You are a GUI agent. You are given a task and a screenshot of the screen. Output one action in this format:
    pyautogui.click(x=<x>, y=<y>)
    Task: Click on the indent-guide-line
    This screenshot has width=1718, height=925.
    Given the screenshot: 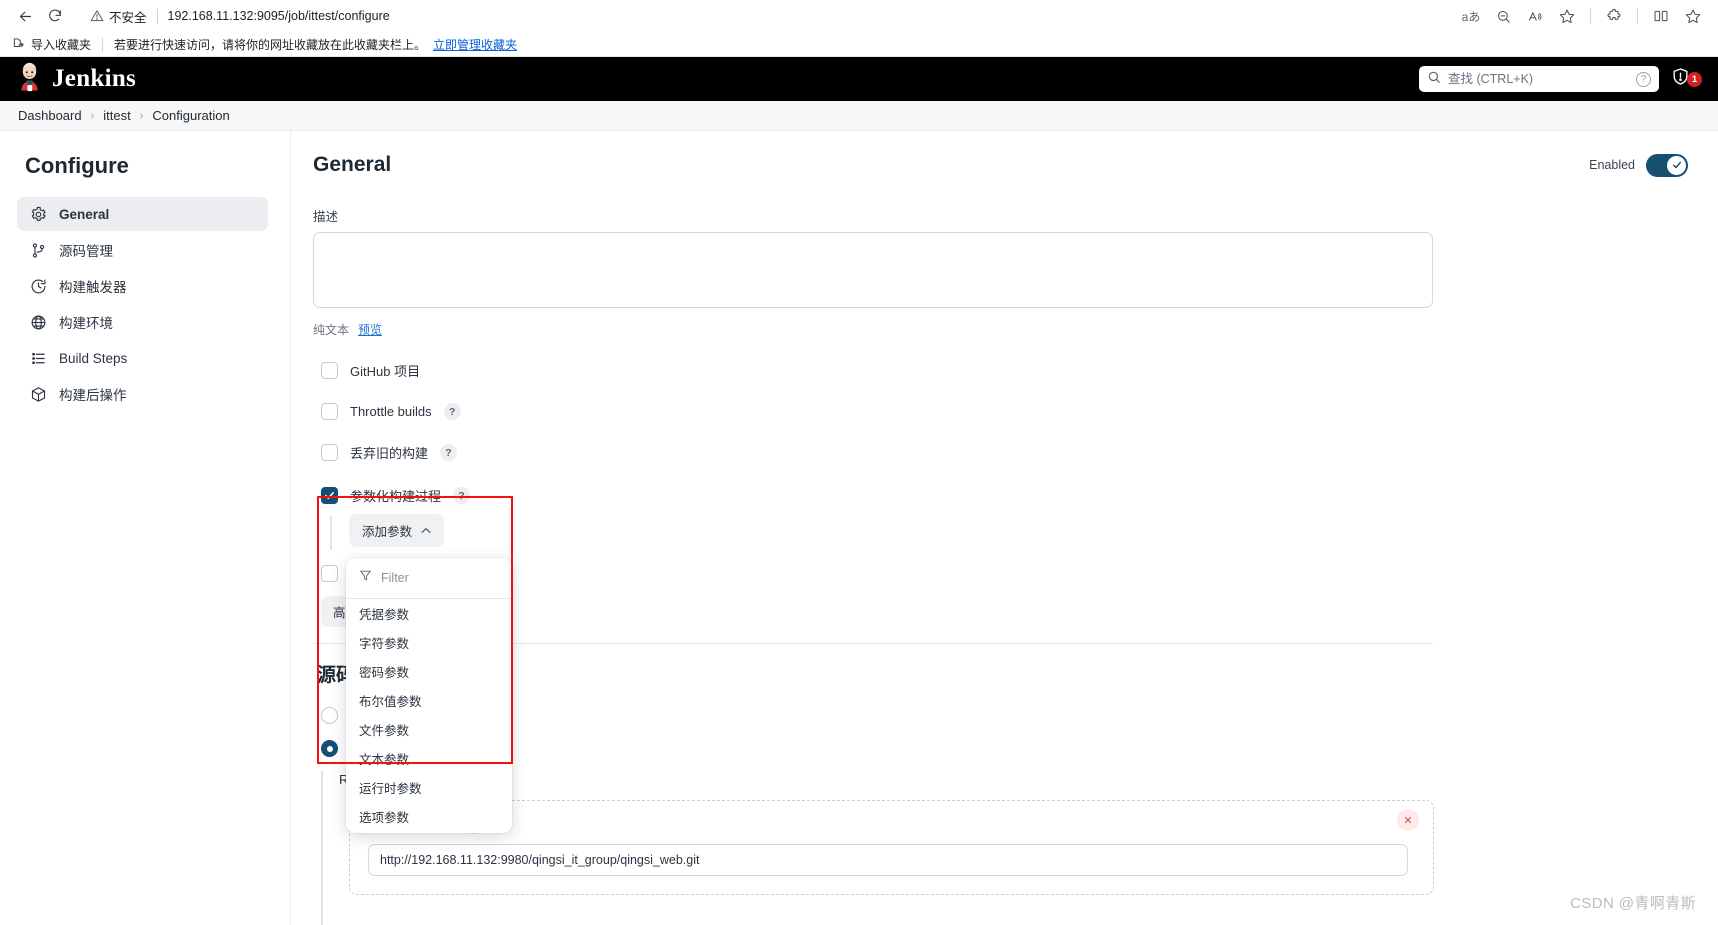 What is the action you would take?
    pyautogui.click(x=331, y=533)
    